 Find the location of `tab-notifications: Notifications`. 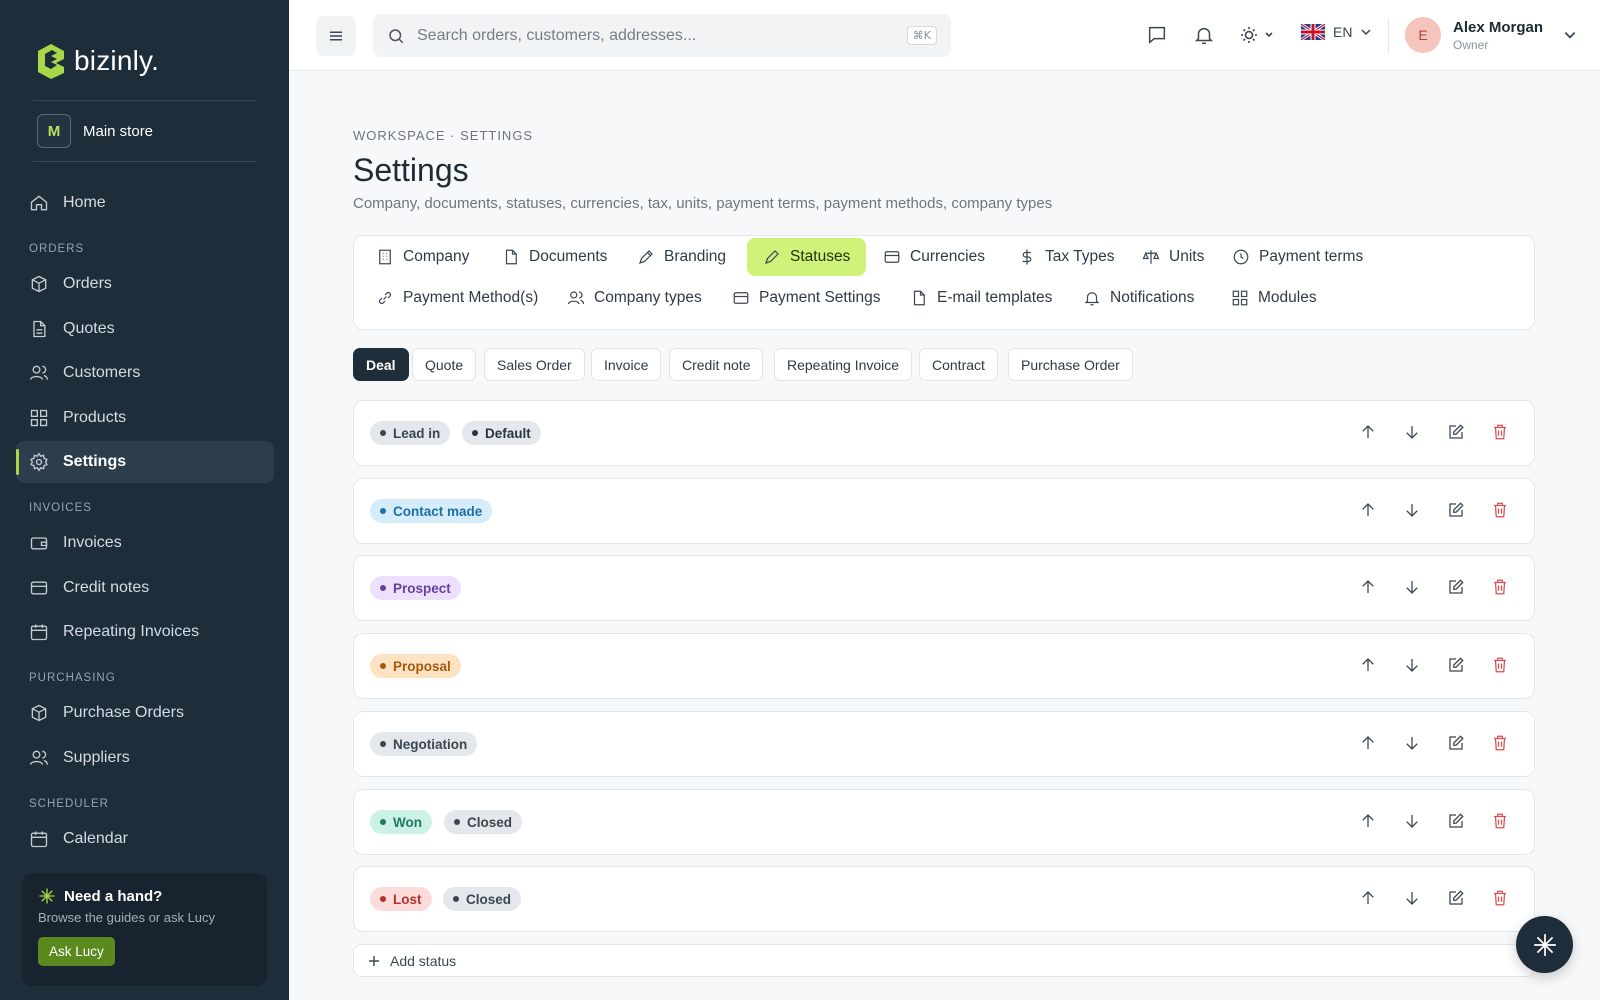

tab-notifications: Notifications is located at coordinates (1138, 298).